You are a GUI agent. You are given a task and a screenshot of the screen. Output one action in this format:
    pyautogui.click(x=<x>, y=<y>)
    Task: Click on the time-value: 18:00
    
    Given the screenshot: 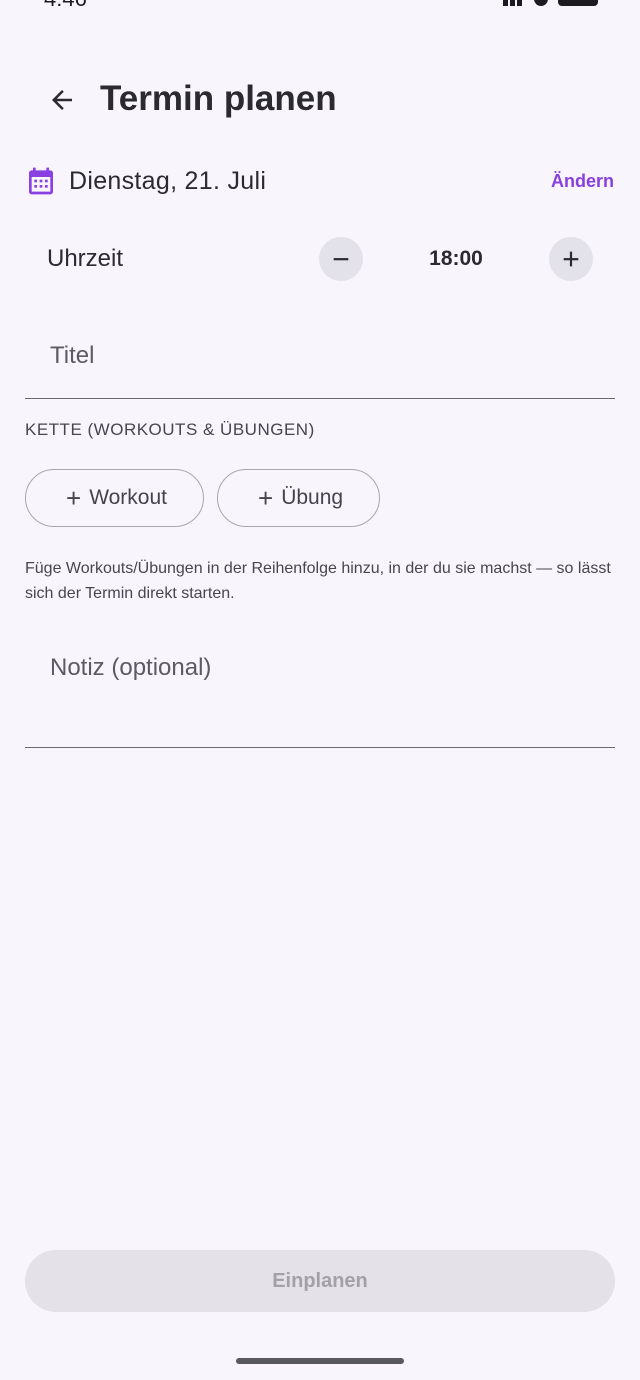 What is the action you would take?
    pyautogui.click(x=456, y=258)
    